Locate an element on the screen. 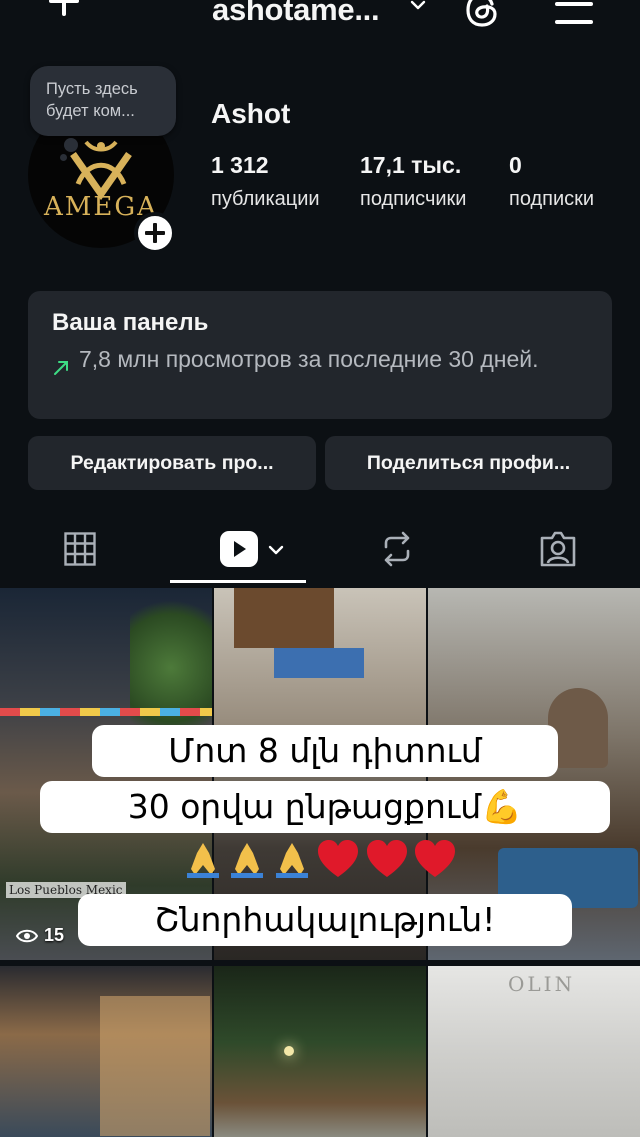 This screenshot has height=1137, width=640. active-tab-indicator is located at coordinates (238, 581).